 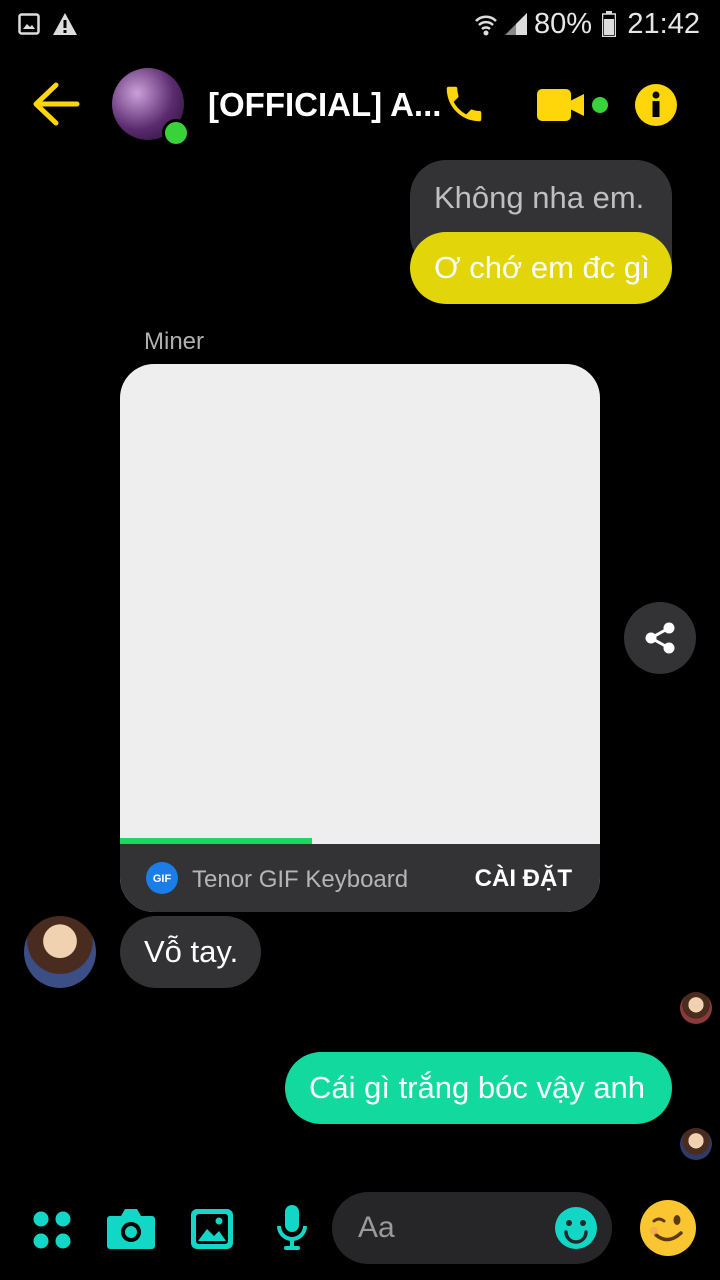 I want to click on status-bar: 80% 21:42, so click(x=360, y=25).